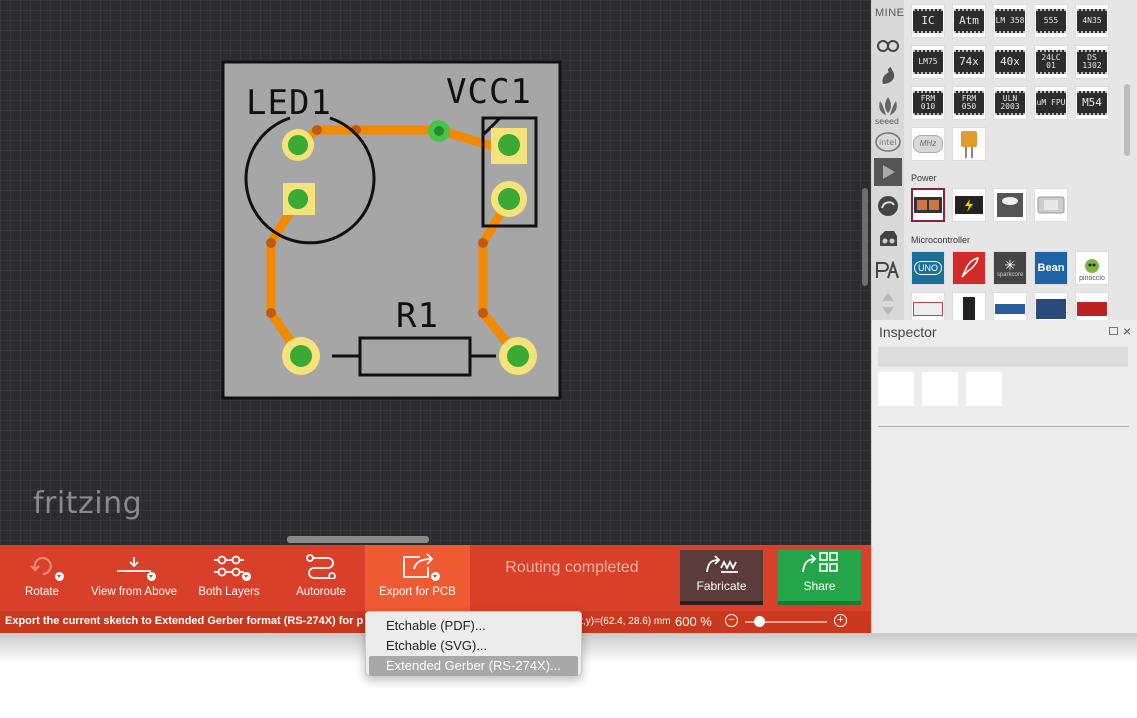  What do you see at coordinates (721, 577) in the screenshot?
I see `fabricate-button: Fabricate` at bounding box center [721, 577].